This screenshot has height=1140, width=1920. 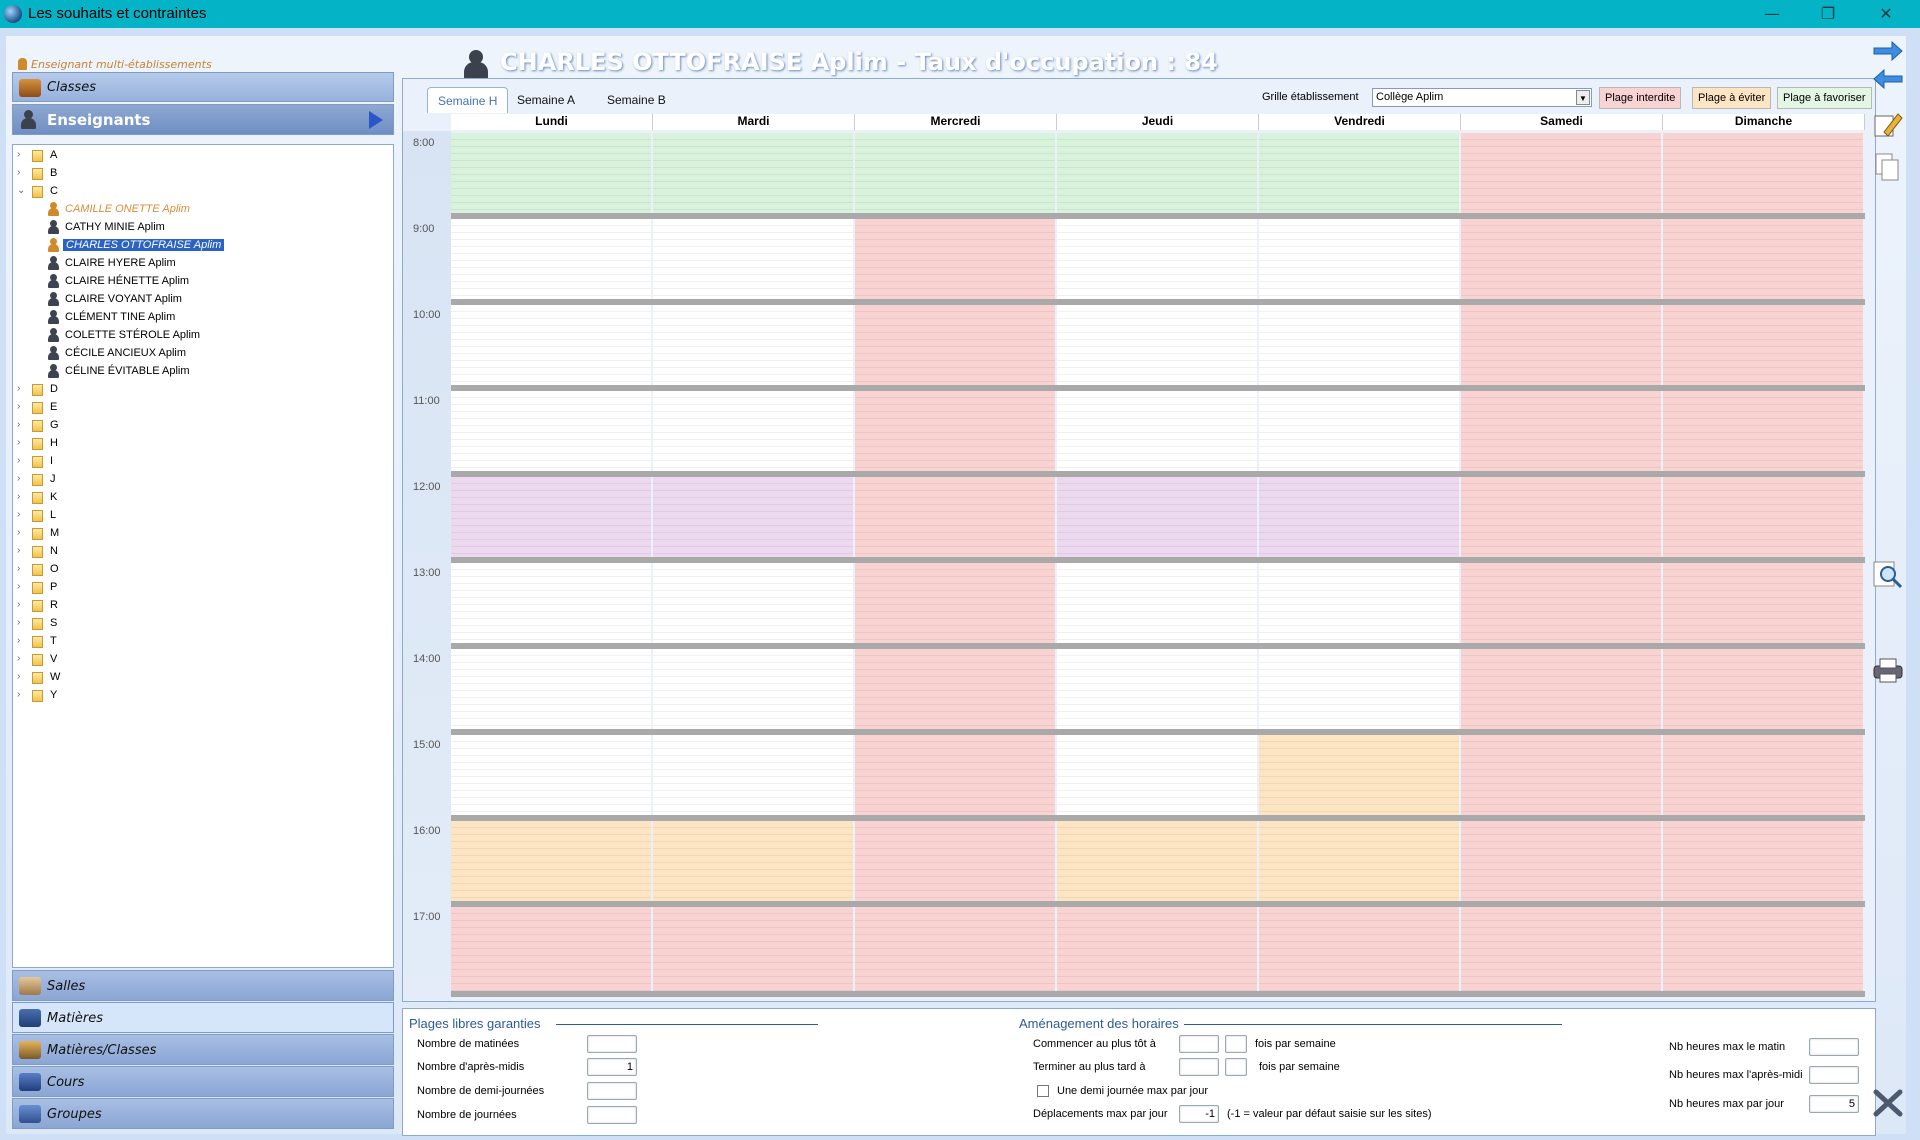 What do you see at coordinates (612, 1091) in the screenshot?
I see `demijournees-field` at bounding box center [612, 1091].